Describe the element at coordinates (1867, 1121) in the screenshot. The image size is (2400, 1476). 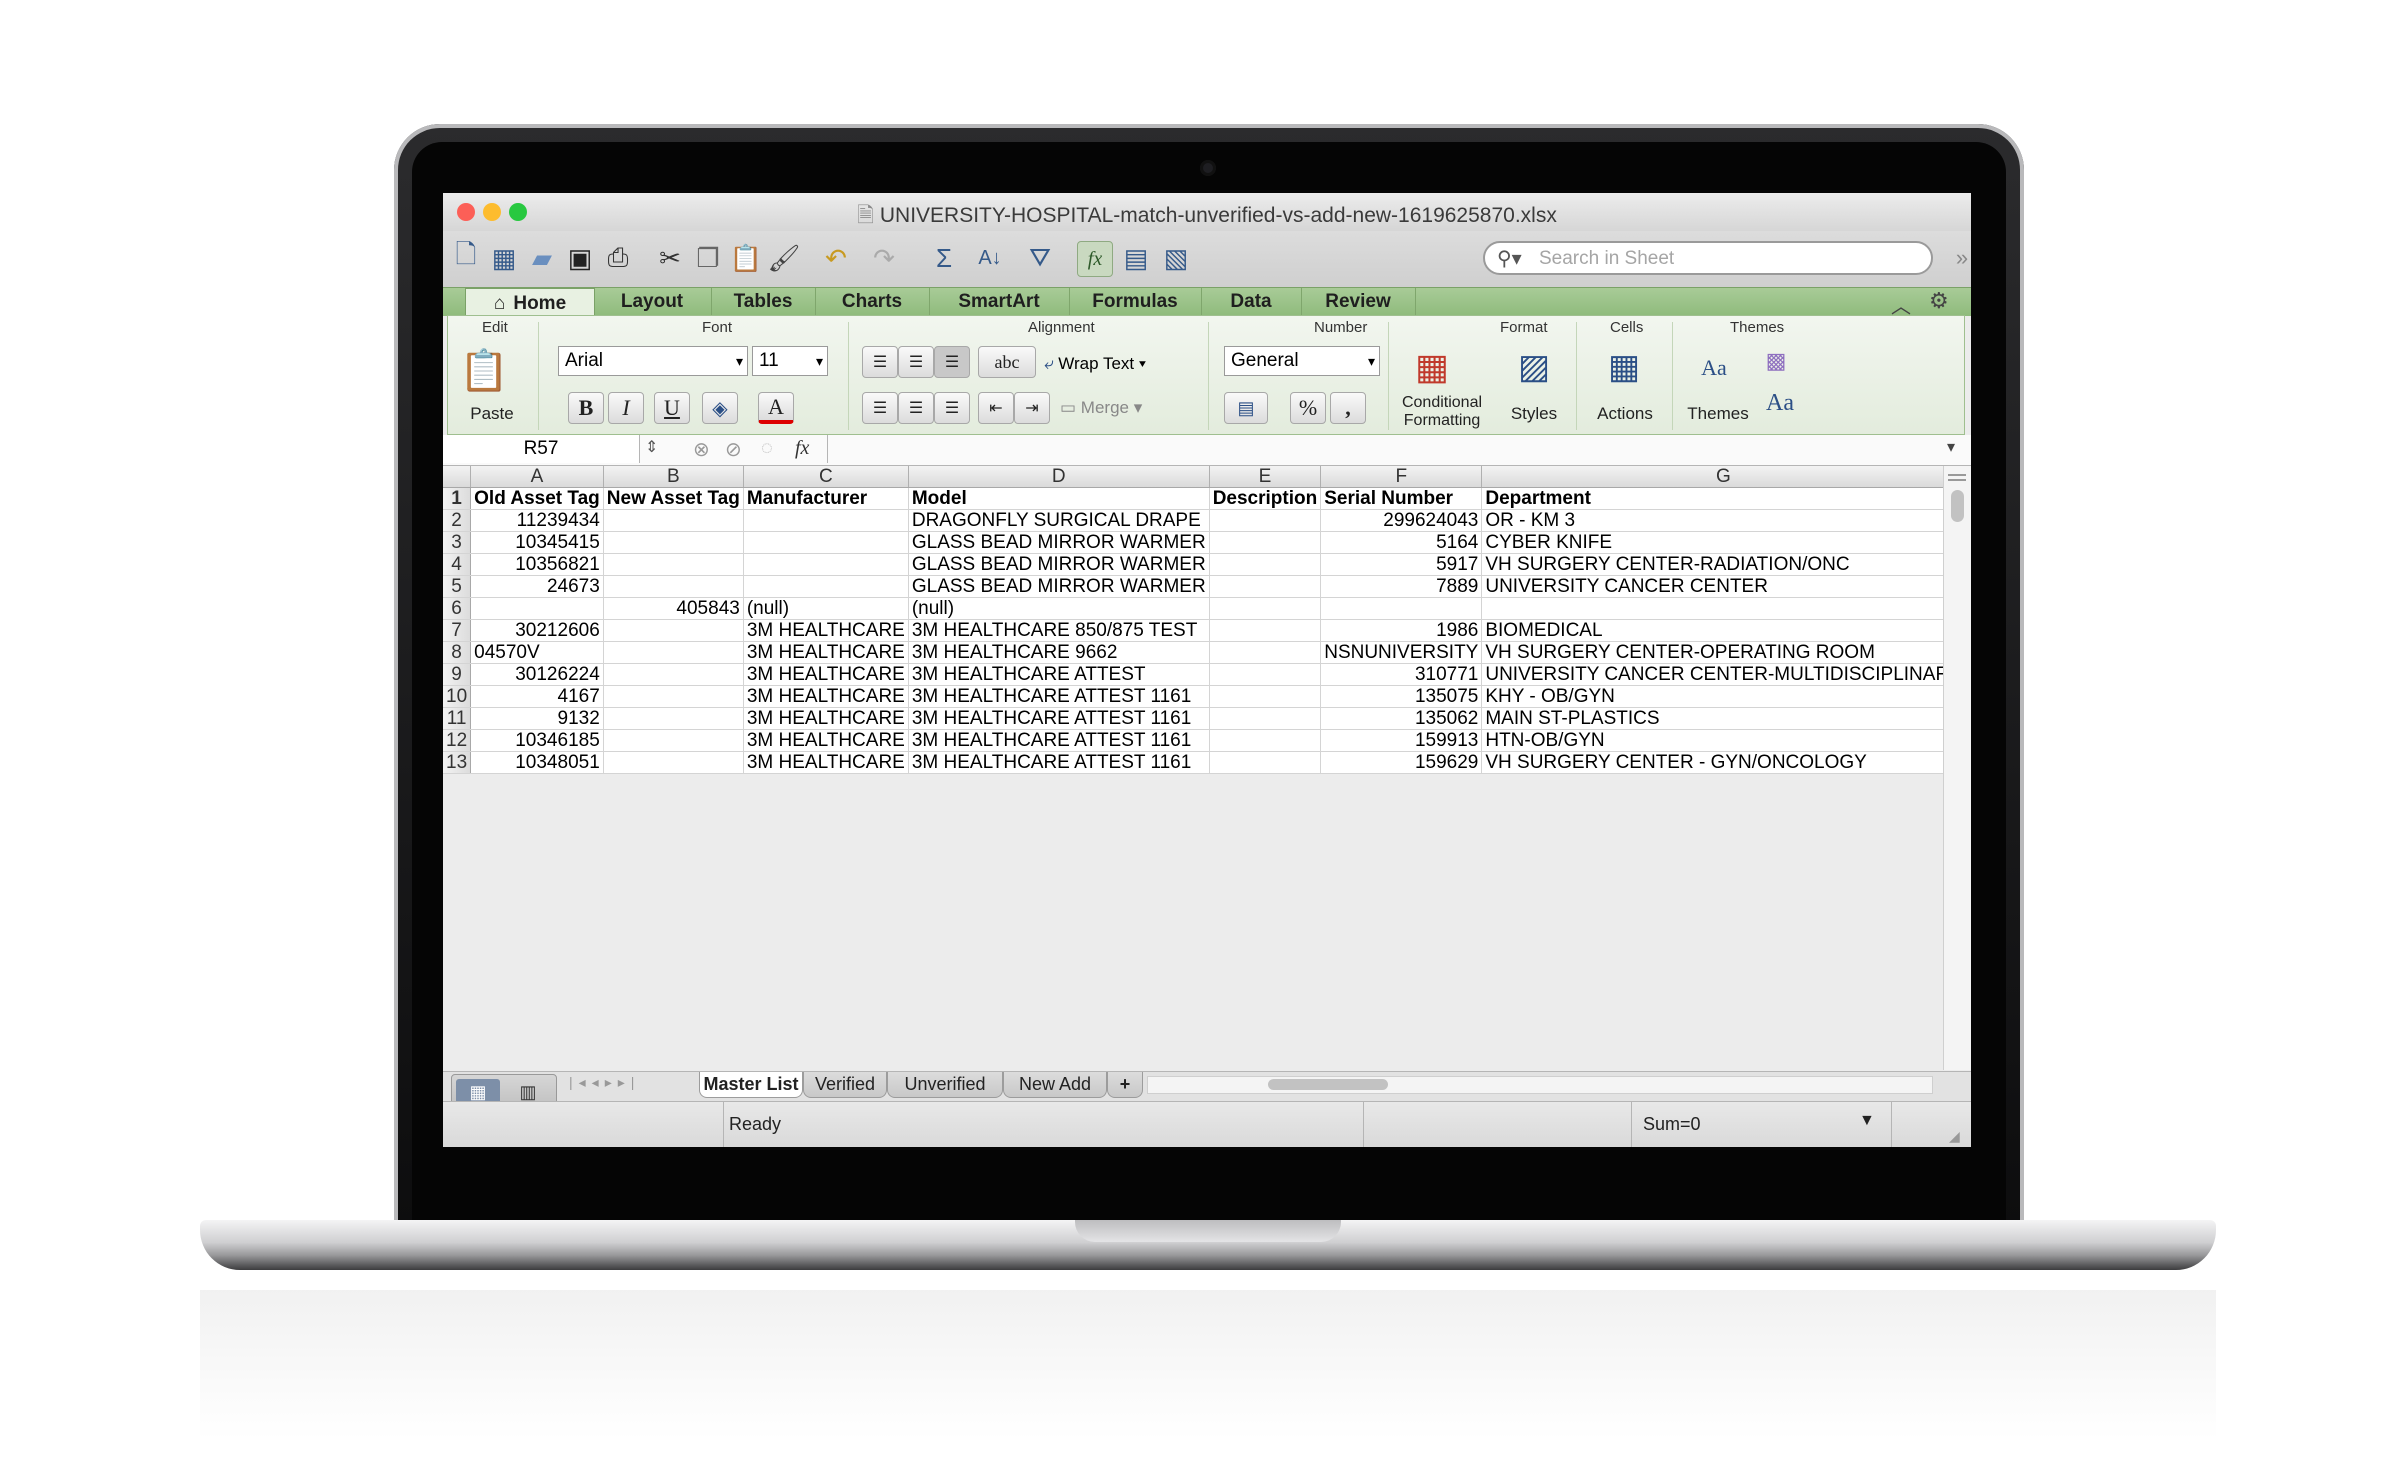
I see `chevron-down-icon: ▼` at that location.